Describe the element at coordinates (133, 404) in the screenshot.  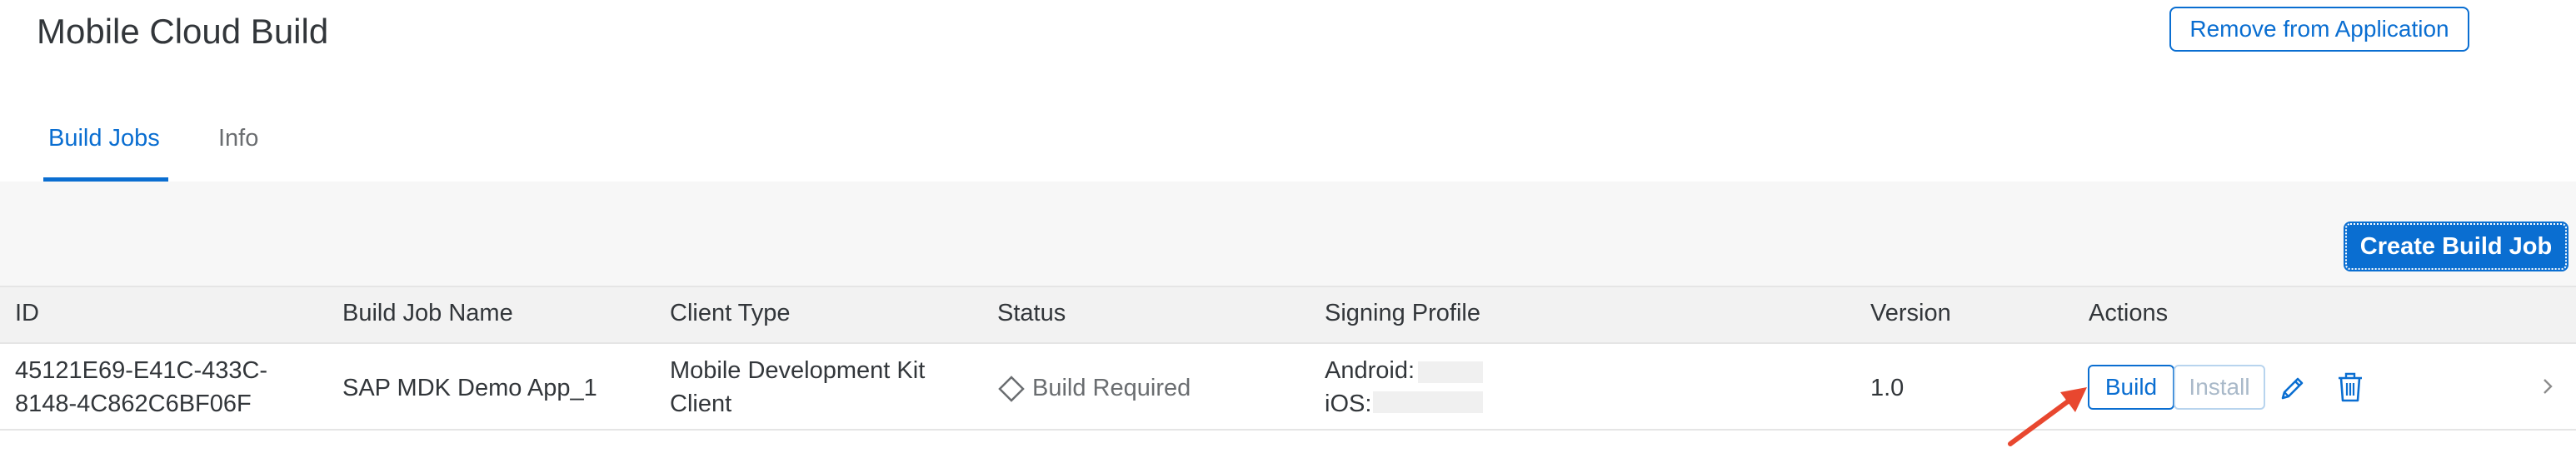
I see `row-id-line2: 8148-4C862C6BF06F` at that location.